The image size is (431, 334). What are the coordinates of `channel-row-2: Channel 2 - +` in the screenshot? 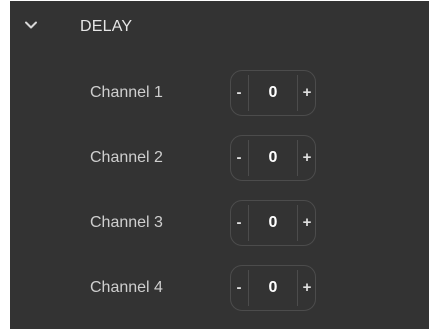 It's located at (219, 159).